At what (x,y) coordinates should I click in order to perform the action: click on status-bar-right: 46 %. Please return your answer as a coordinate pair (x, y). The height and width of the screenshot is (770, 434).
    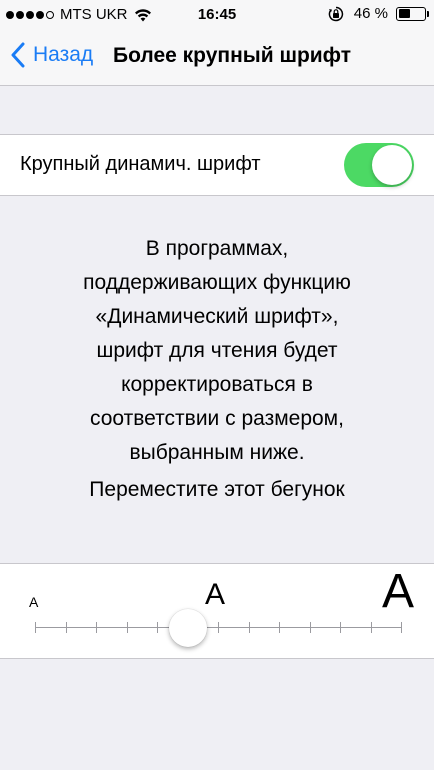
    Looking at the image, I should click on (378, 13).